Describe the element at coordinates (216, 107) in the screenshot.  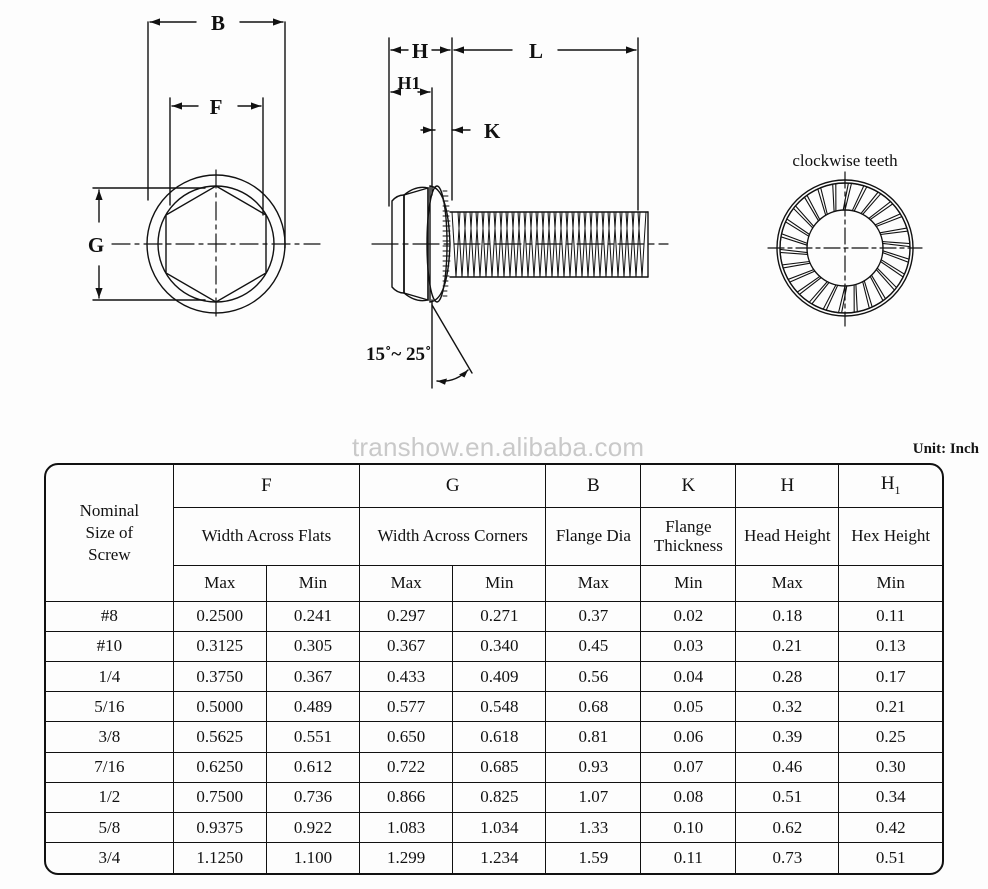
I see `dimension-label-f: F` at that location.